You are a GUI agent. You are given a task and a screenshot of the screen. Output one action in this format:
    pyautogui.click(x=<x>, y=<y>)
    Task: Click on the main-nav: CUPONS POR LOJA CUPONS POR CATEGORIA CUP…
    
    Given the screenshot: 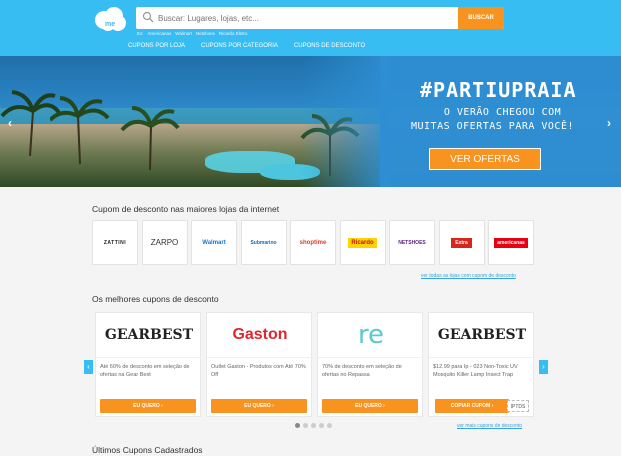 What is the action you would take?
    pyautogui.click(x=246, y=46)
    